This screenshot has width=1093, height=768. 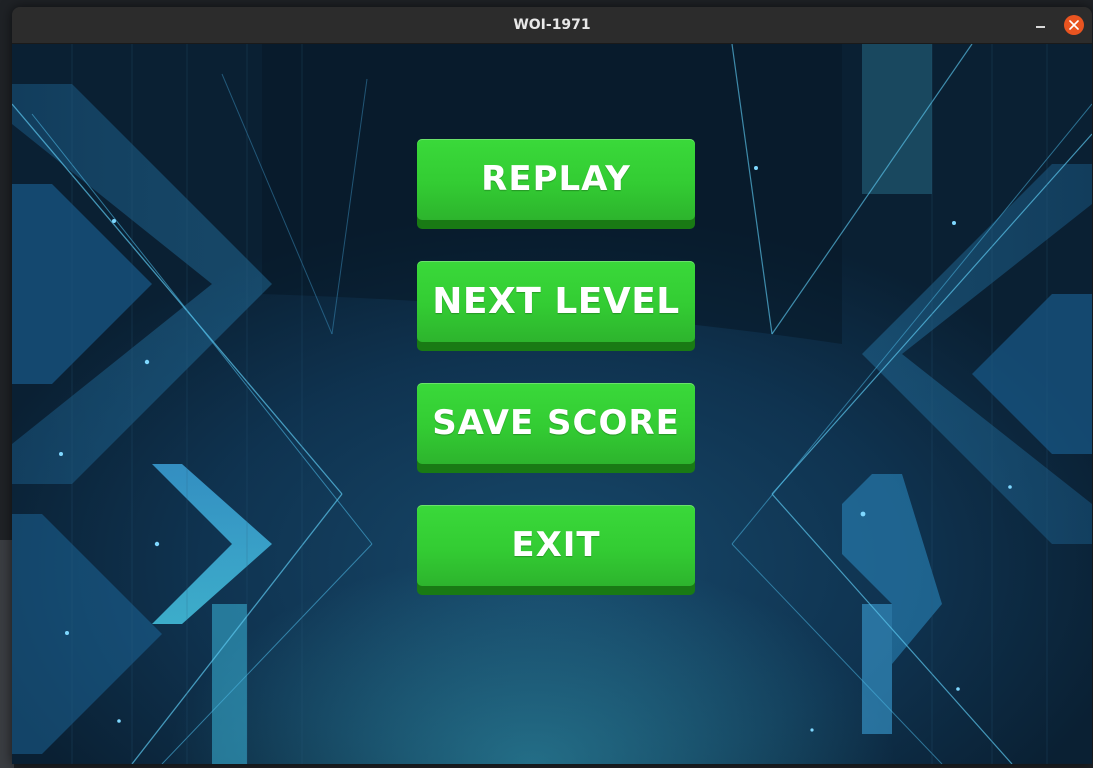 What do you see at coordinates (556, 179) in the screenshot?
I see `replay-label: REPLAY` at bounding box center [556, 179].